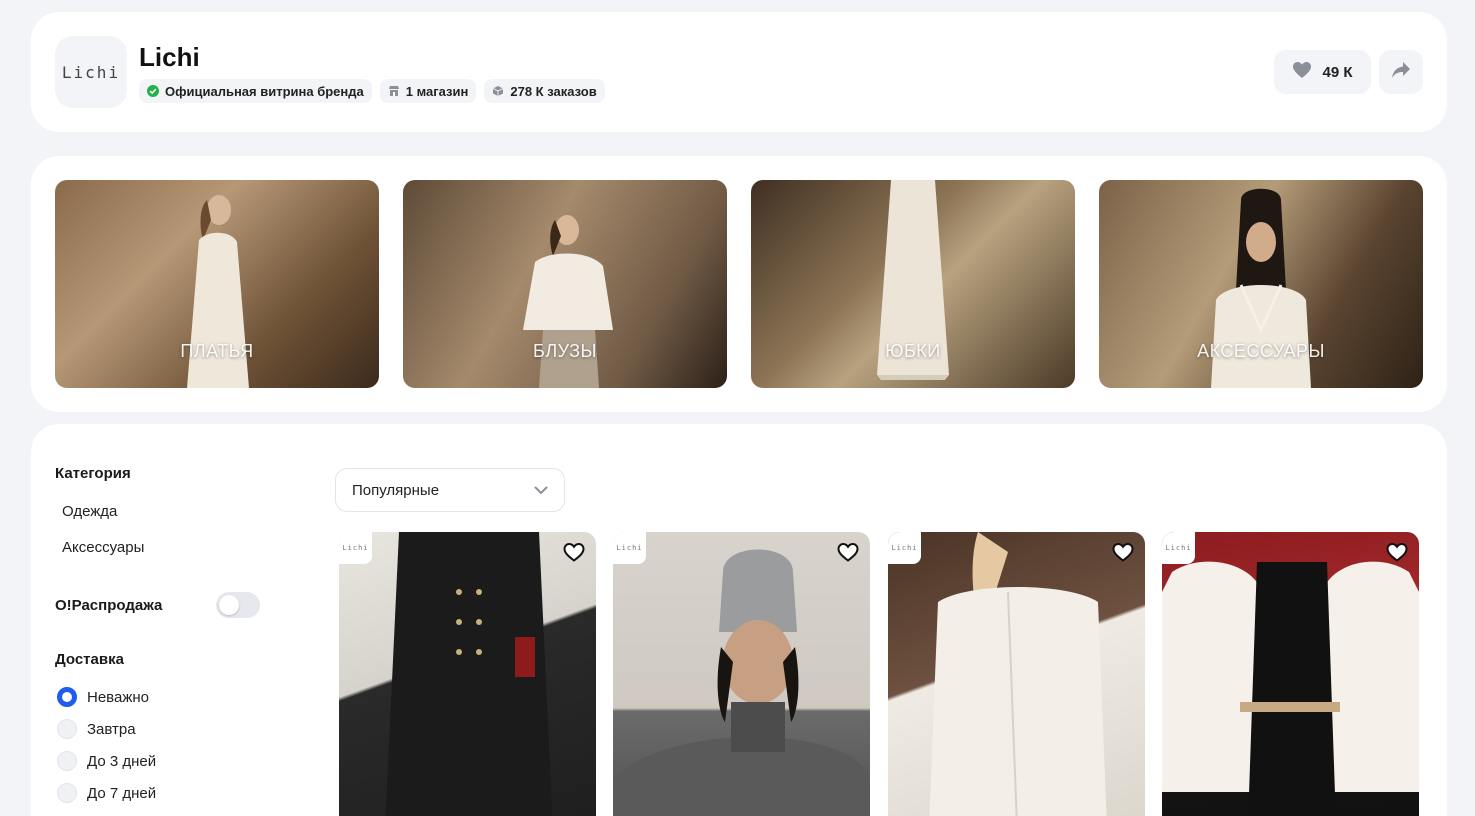  What do you see at coordinates (1261, 284) in the screenshot?
I see `banner-accessories: АКСЕССУАРЫ` at bounding box center [1261, 284].